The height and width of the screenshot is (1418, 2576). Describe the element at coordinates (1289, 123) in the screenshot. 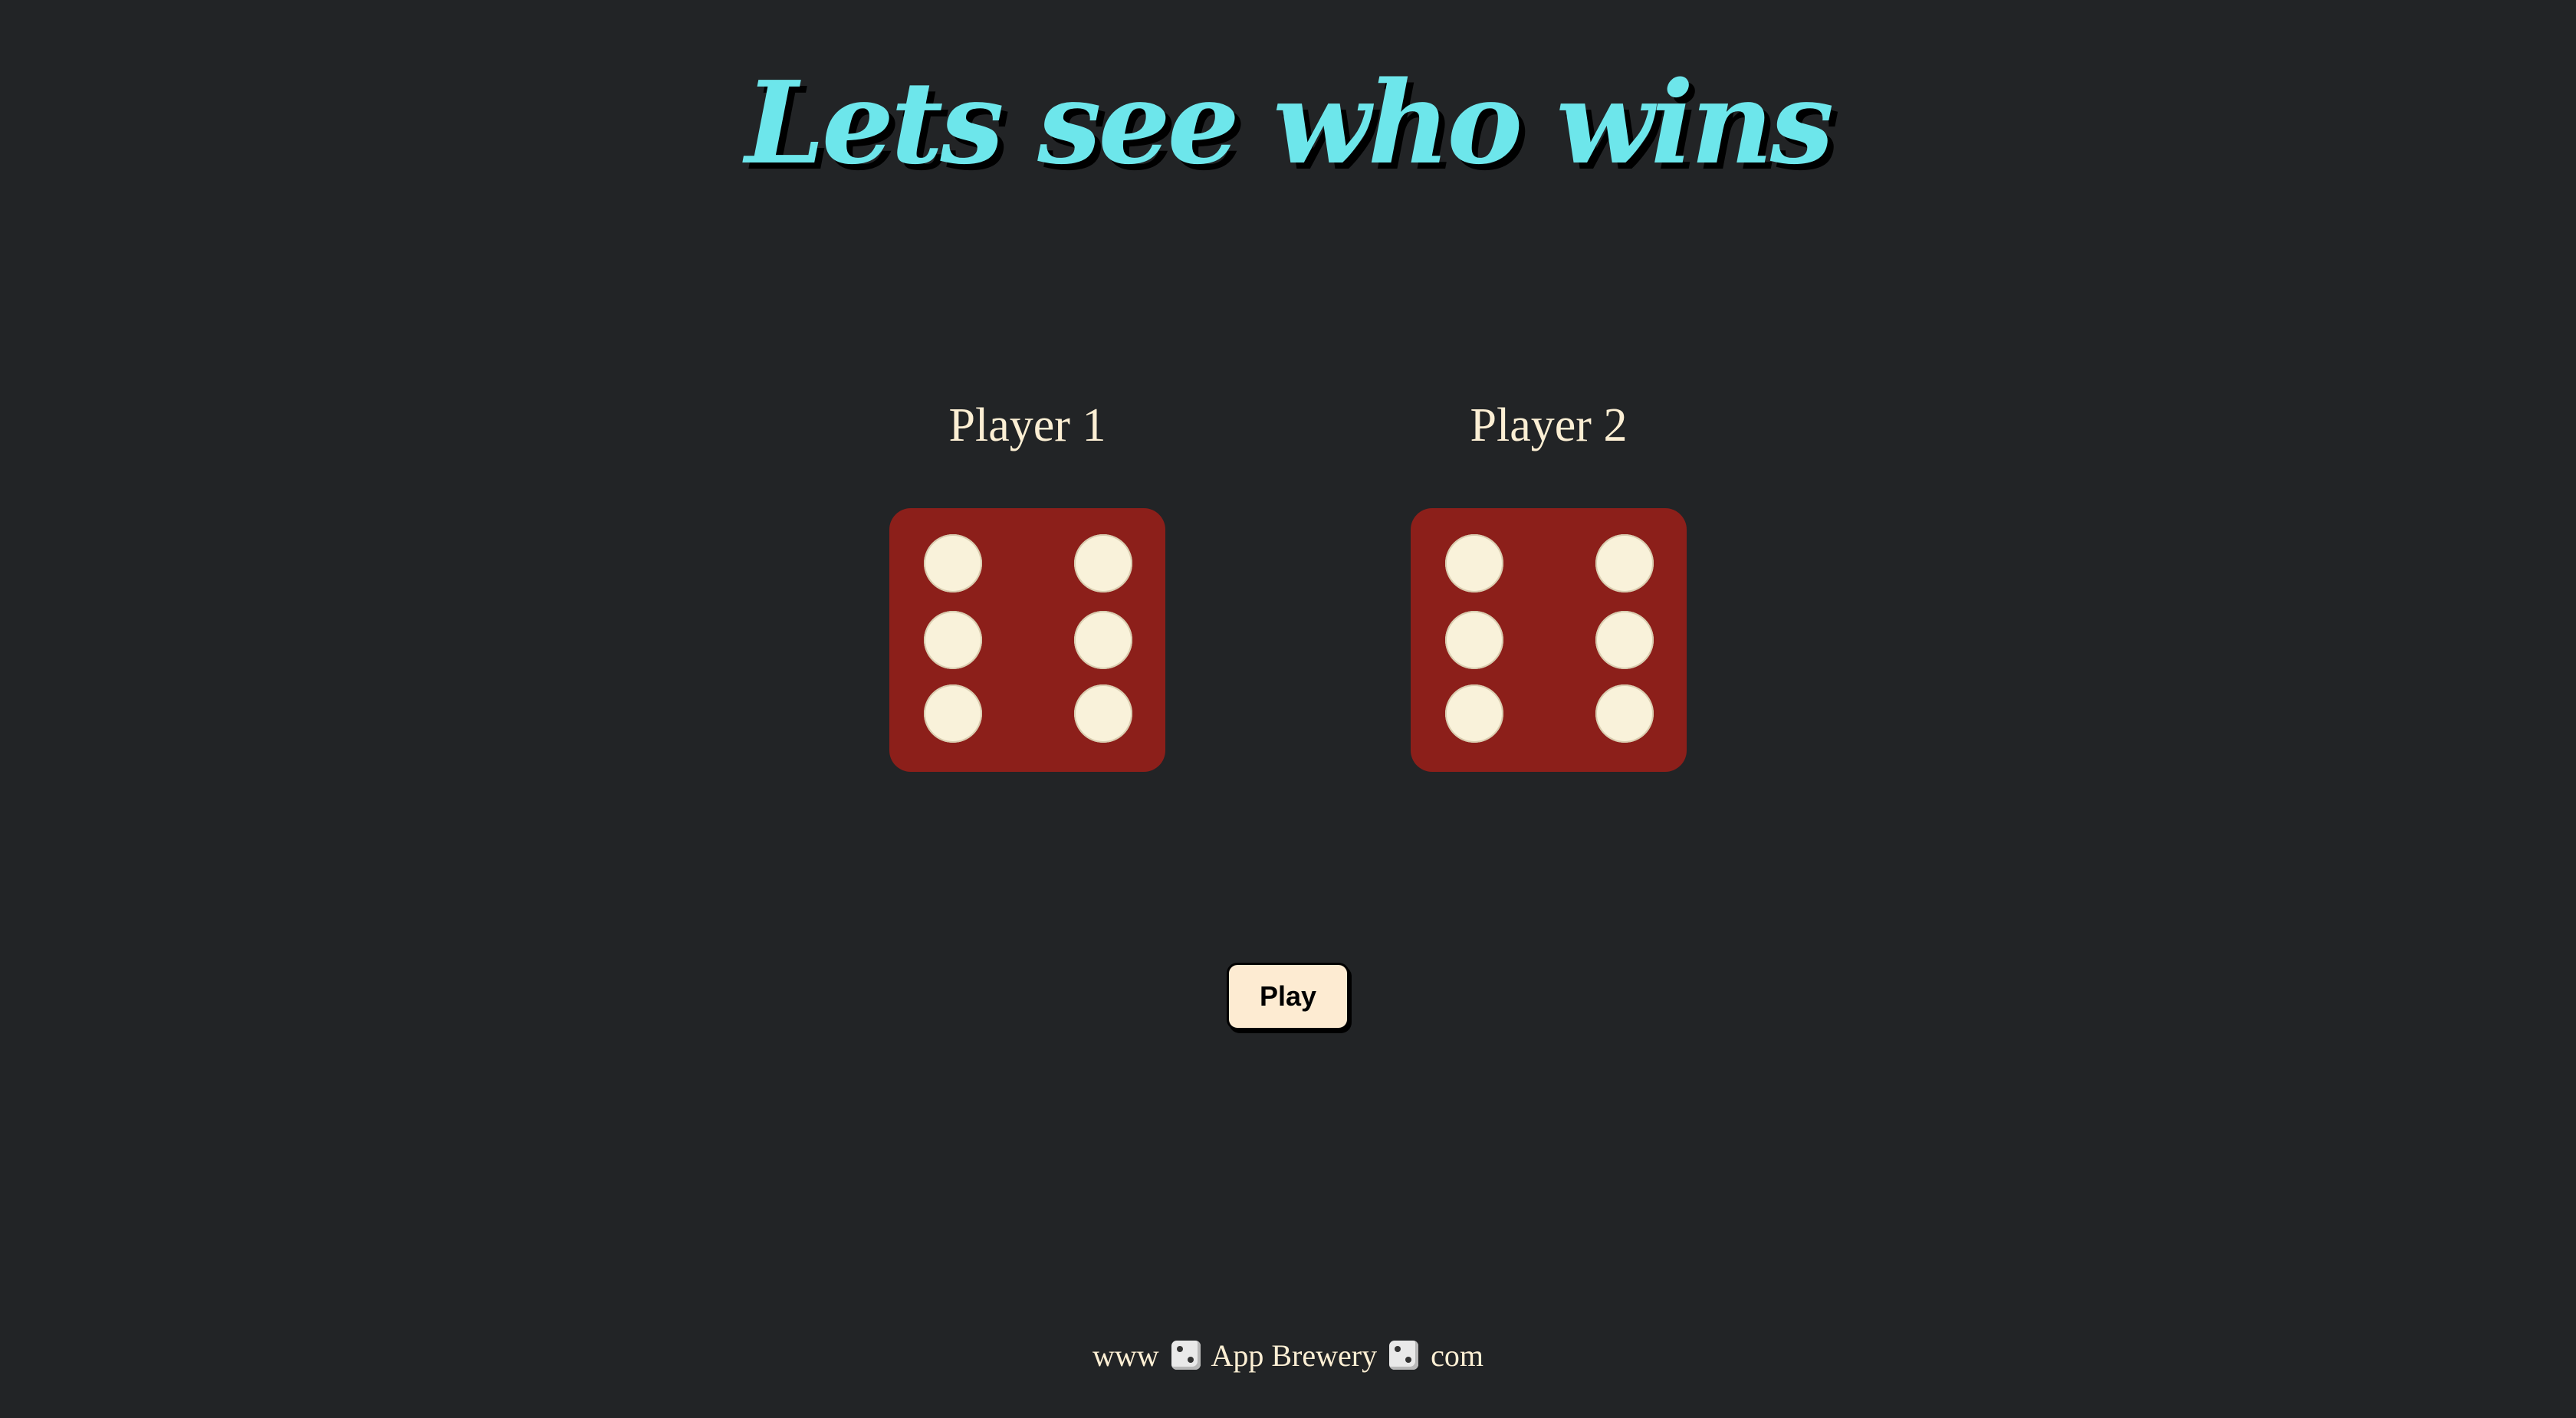

I see `page-title: Lets see who wins` at that location.